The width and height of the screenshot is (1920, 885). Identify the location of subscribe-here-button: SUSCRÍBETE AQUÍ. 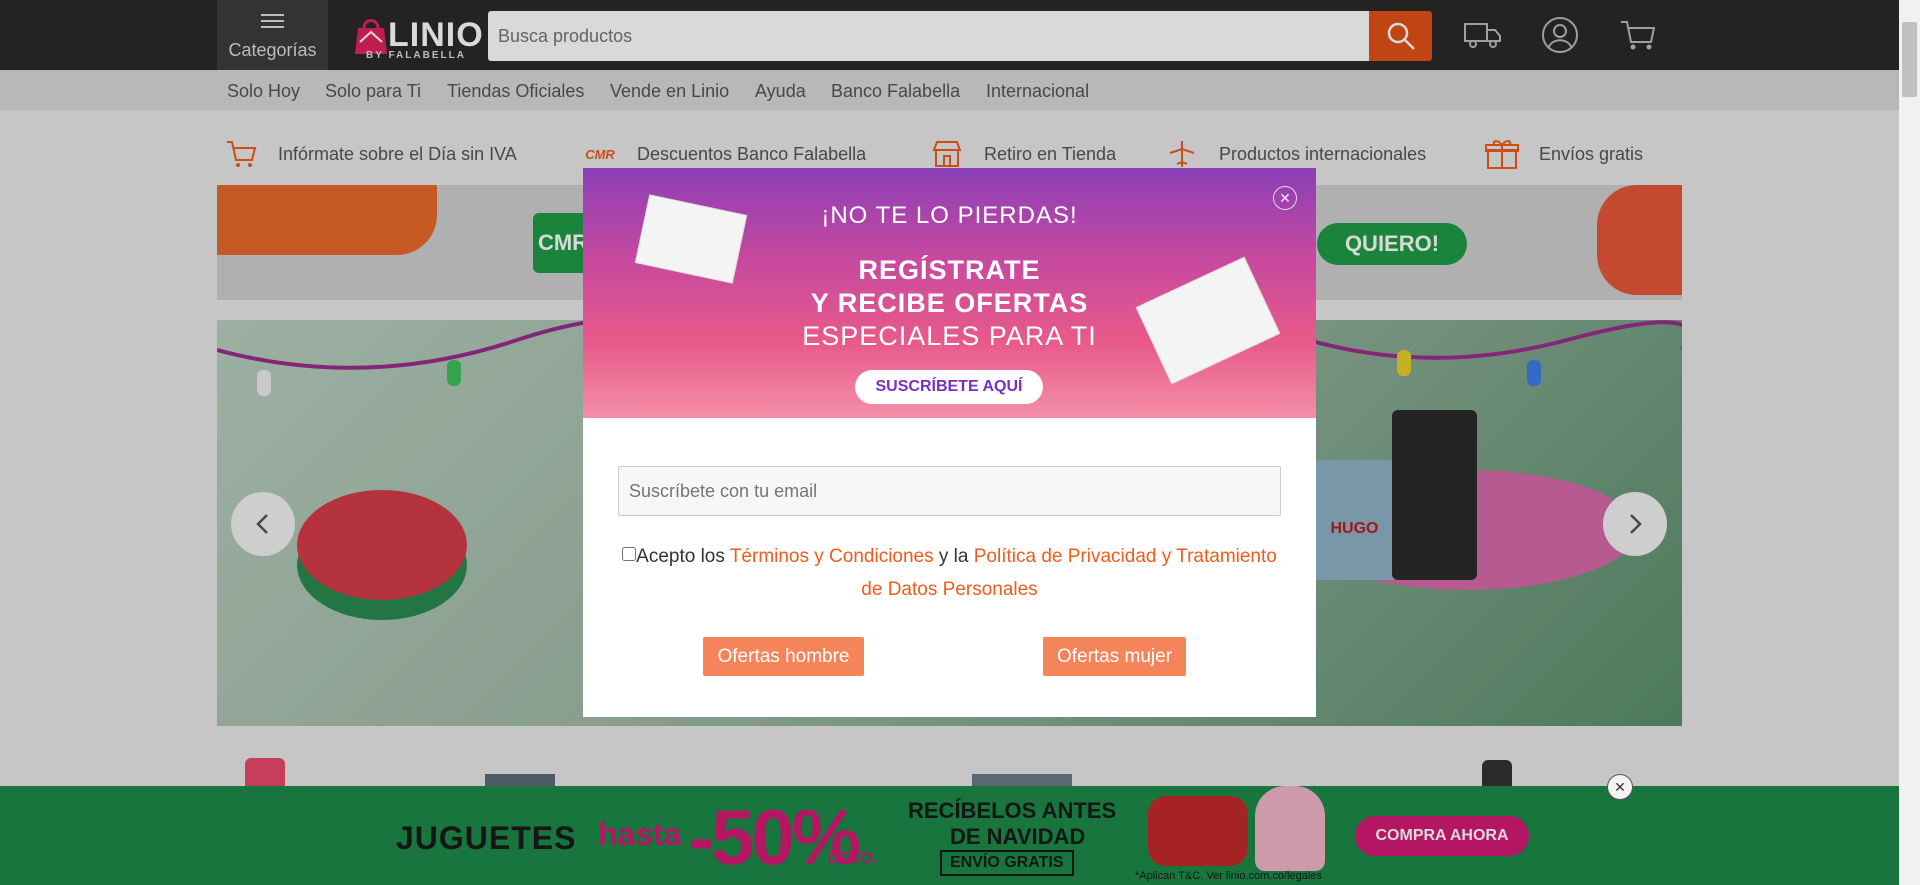
(949, 387).